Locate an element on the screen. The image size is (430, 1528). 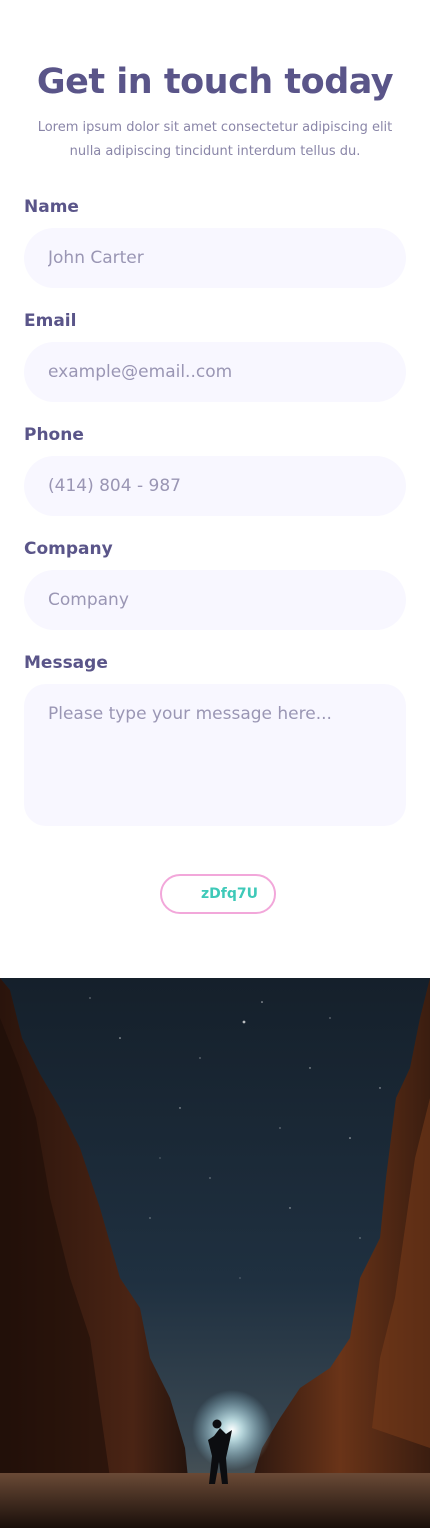
name-label: Name is located at coordinates (51, 207).